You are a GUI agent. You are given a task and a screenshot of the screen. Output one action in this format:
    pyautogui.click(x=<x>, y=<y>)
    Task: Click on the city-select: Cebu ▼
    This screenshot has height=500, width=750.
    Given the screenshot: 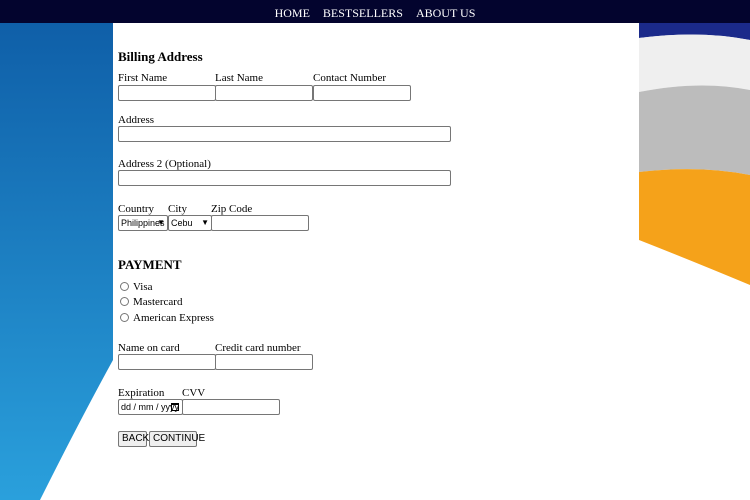 What is the action you would take?
    pyautogui.click(x=190, y=223)
    